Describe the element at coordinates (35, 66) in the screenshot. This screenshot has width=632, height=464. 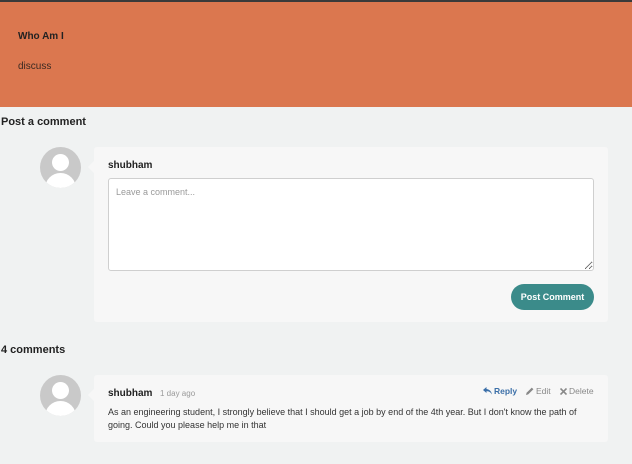
I see `page-subtitle: discuss` at that location.